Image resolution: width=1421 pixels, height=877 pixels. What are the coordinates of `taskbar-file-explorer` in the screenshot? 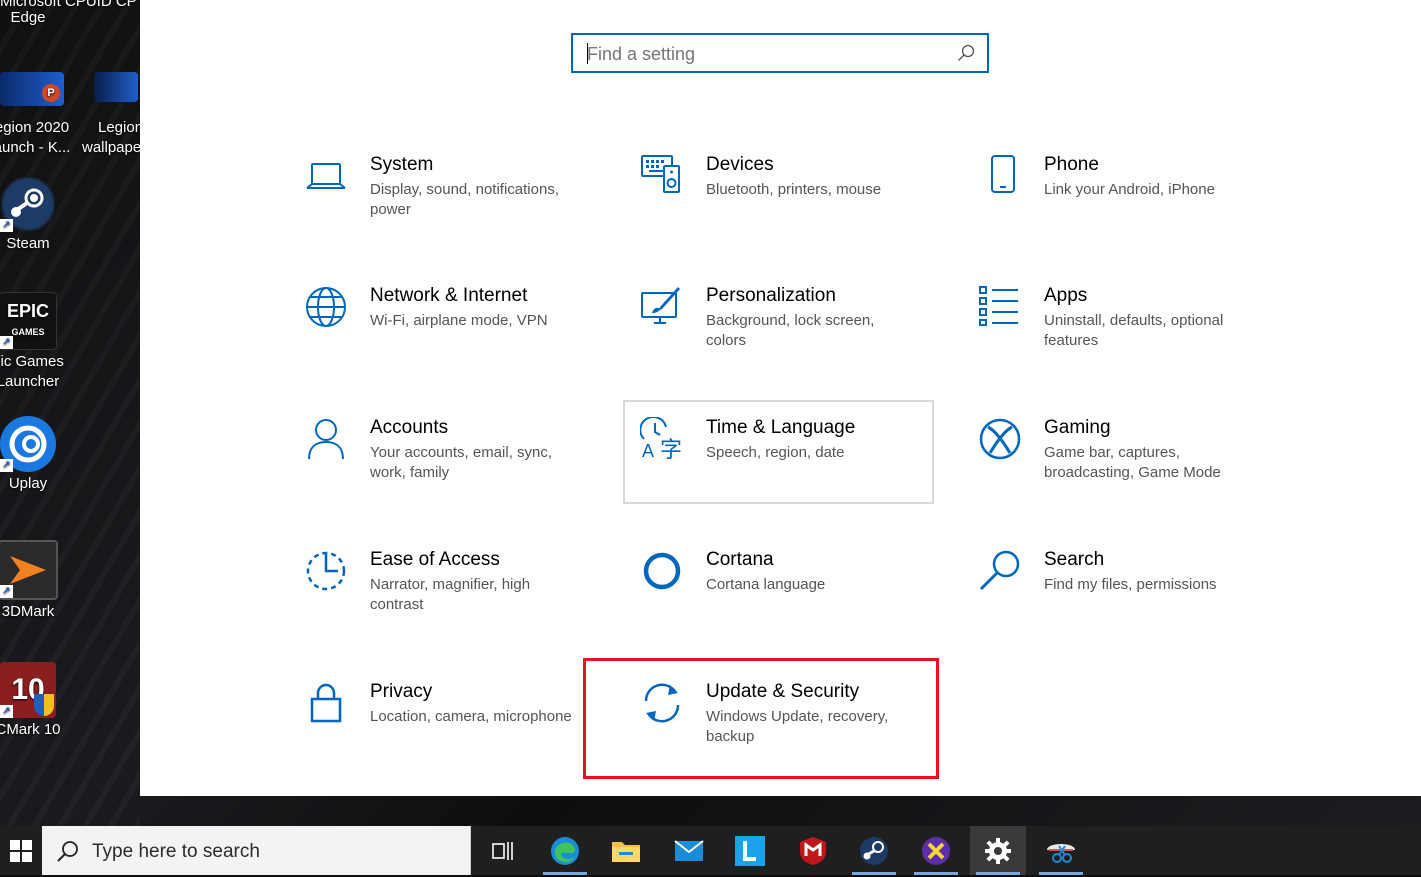 It's located at (626, 850).